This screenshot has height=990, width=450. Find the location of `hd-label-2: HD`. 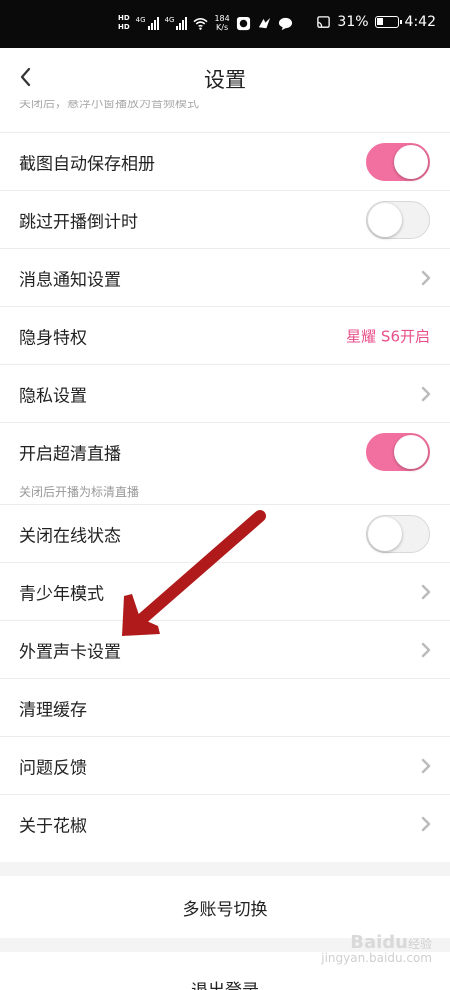

hd-label-2: HD is located at coordinates (124, 27).